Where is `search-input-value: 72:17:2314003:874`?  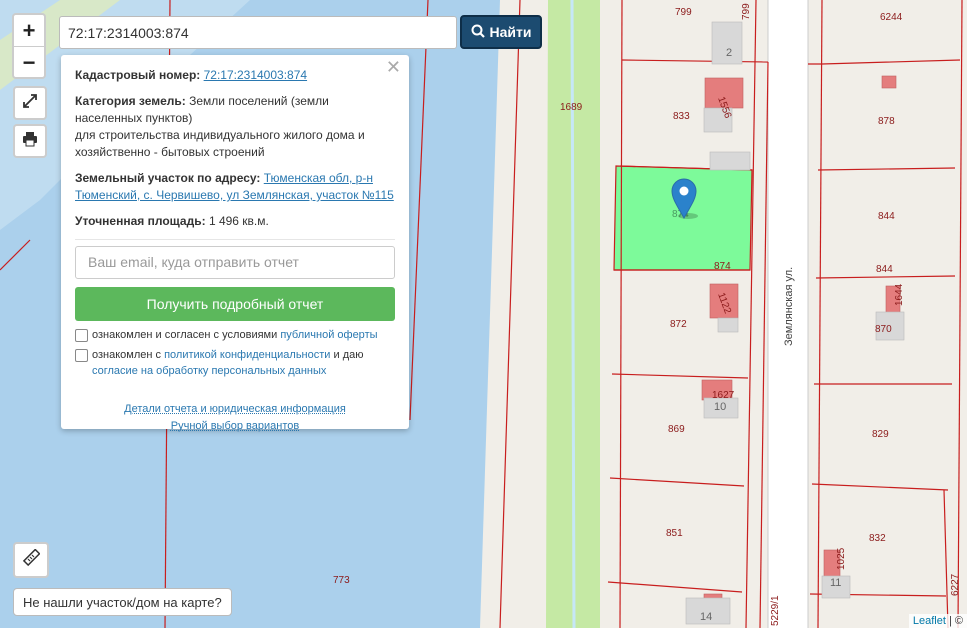 search-input-value: 72:17:2314003:874 is located at coordinates (128, 32).